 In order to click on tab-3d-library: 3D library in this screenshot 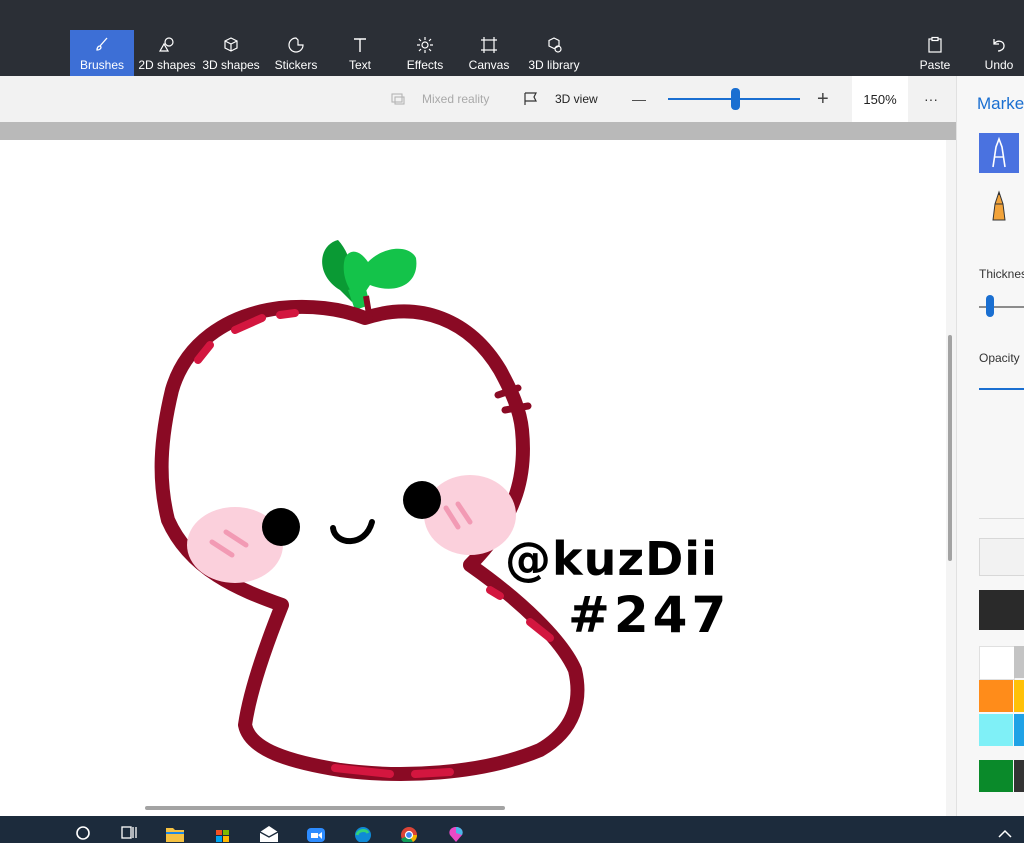, I will do `click(554, 53)`.